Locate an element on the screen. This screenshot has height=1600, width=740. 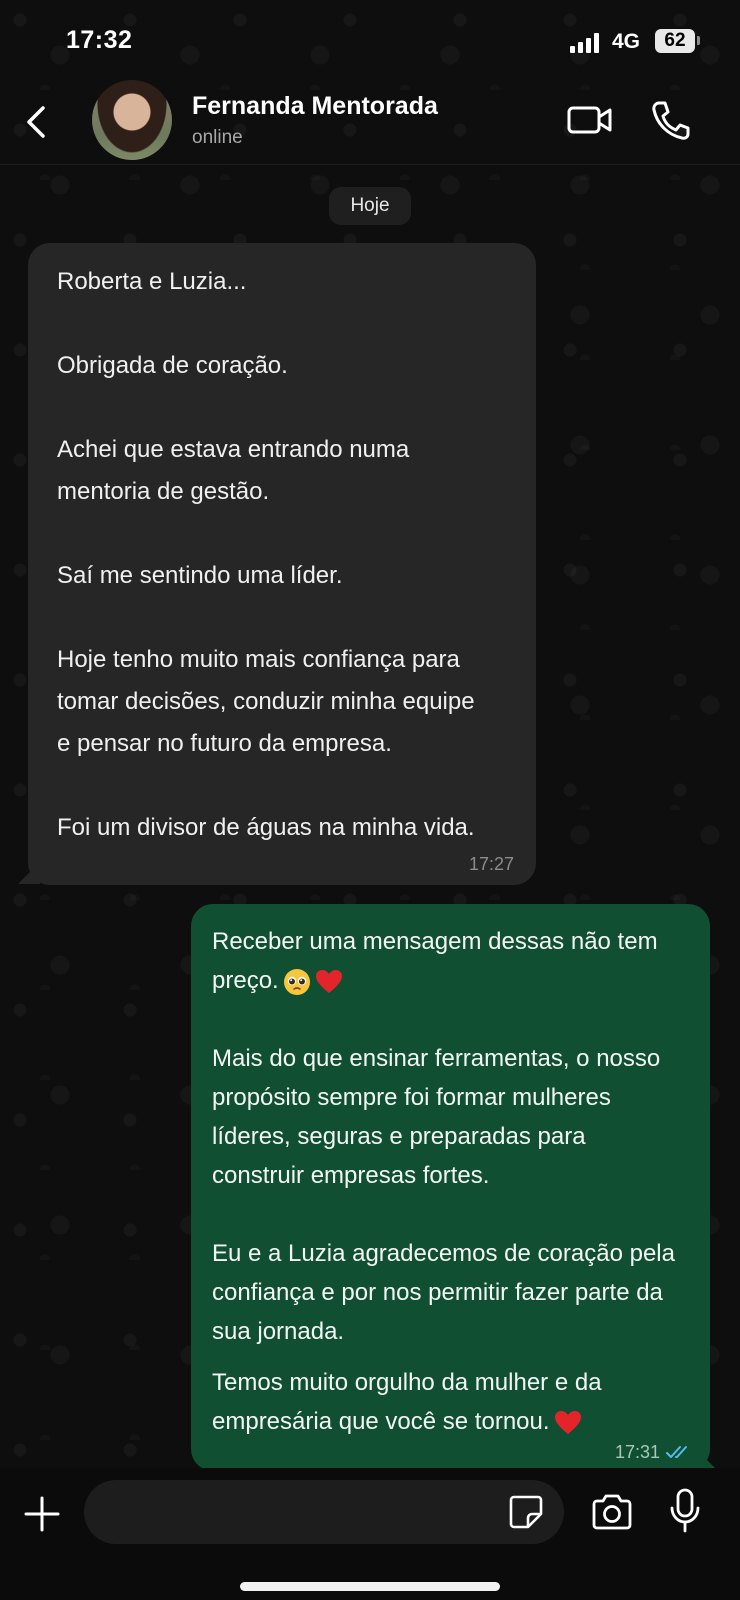
message-time: 17:27 is located at coordinates (491, 864).